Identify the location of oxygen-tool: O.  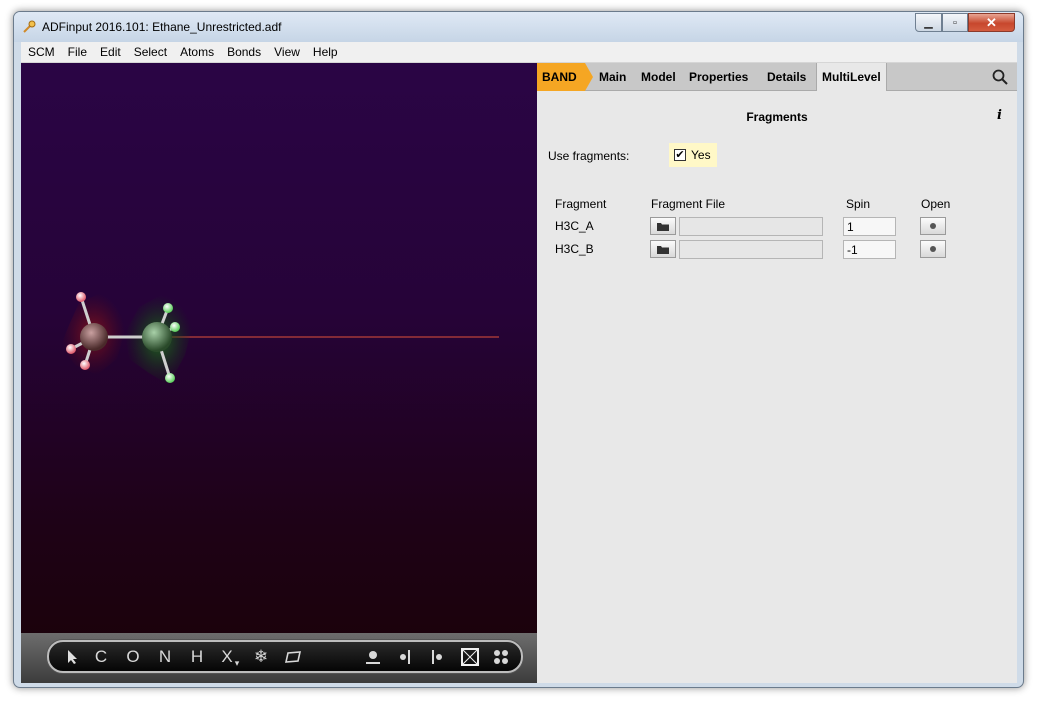
(133, 657).